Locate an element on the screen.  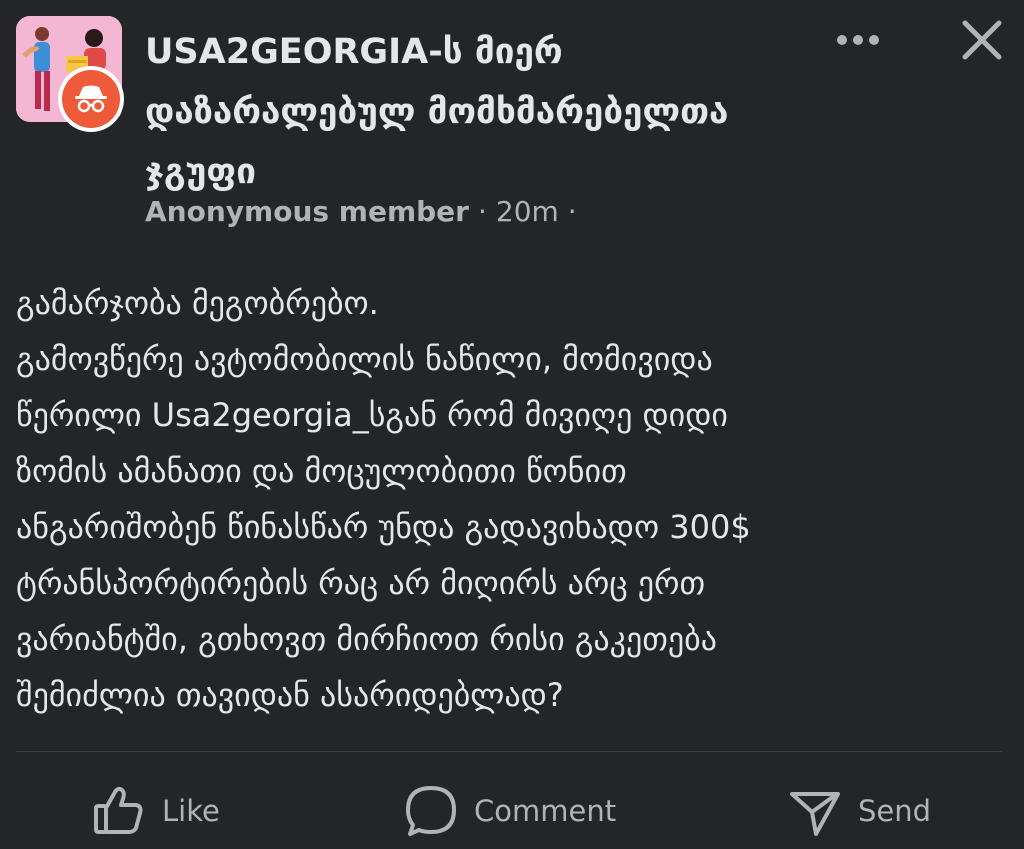
send-button: Send is located at coordinates (859, 811).